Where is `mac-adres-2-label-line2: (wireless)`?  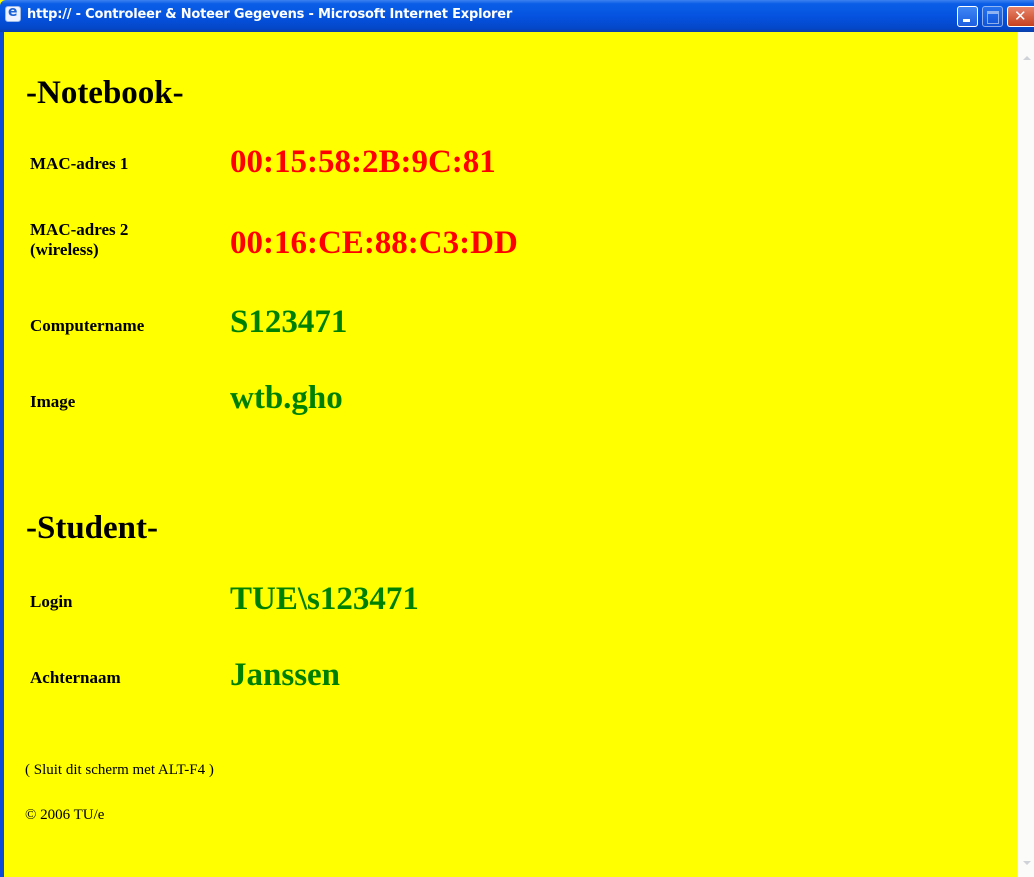 mac-adres-2-label-line2: (wireless) is located at coordinates (64, 249).